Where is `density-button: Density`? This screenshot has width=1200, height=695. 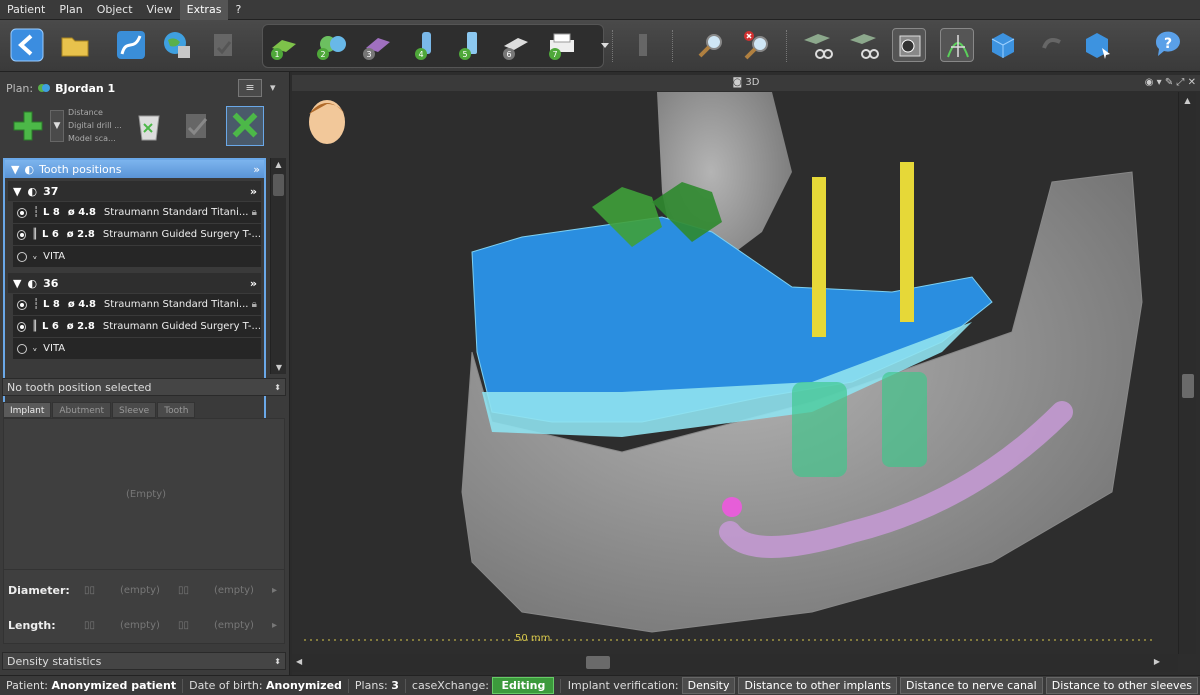 density-button: Density is located at coordinates (708, 685).